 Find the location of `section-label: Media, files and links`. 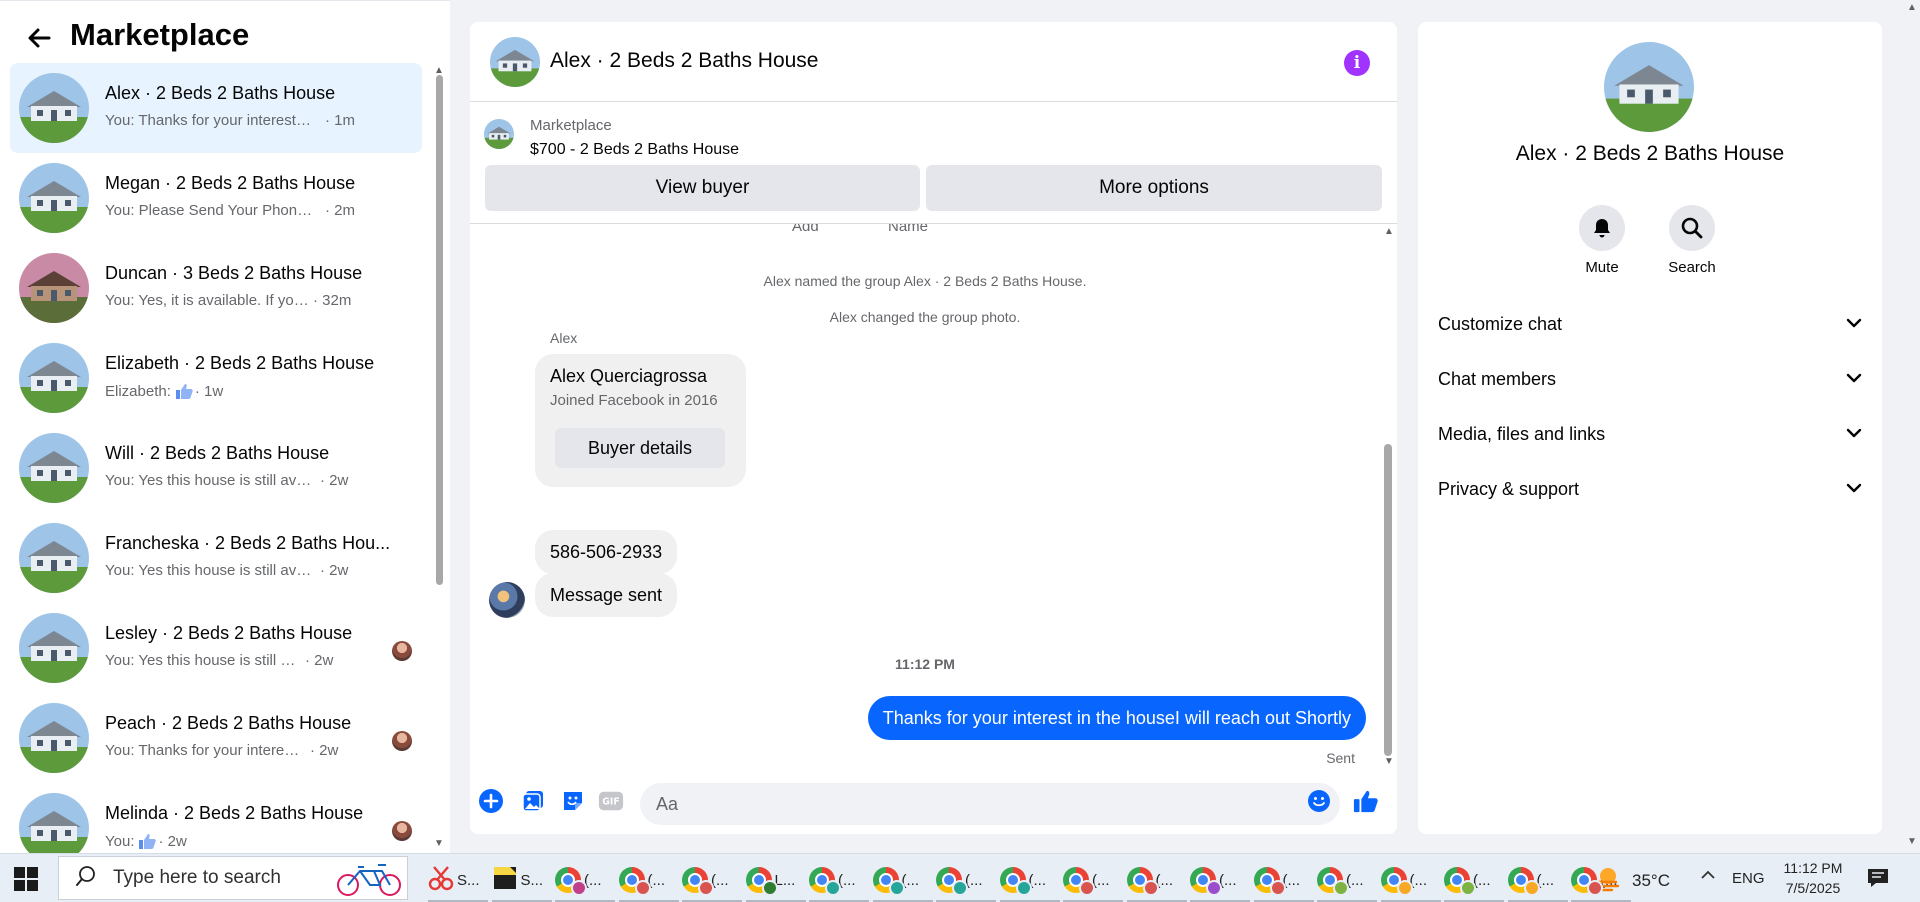

section-label: Media, files and links is located at coordinates (1522, 433).